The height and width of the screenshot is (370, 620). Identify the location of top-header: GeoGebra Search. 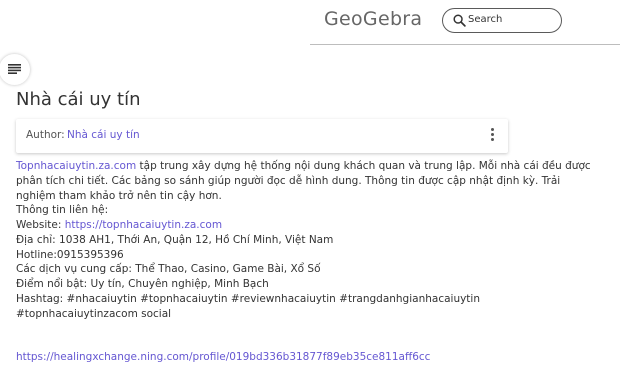
(465, 22).